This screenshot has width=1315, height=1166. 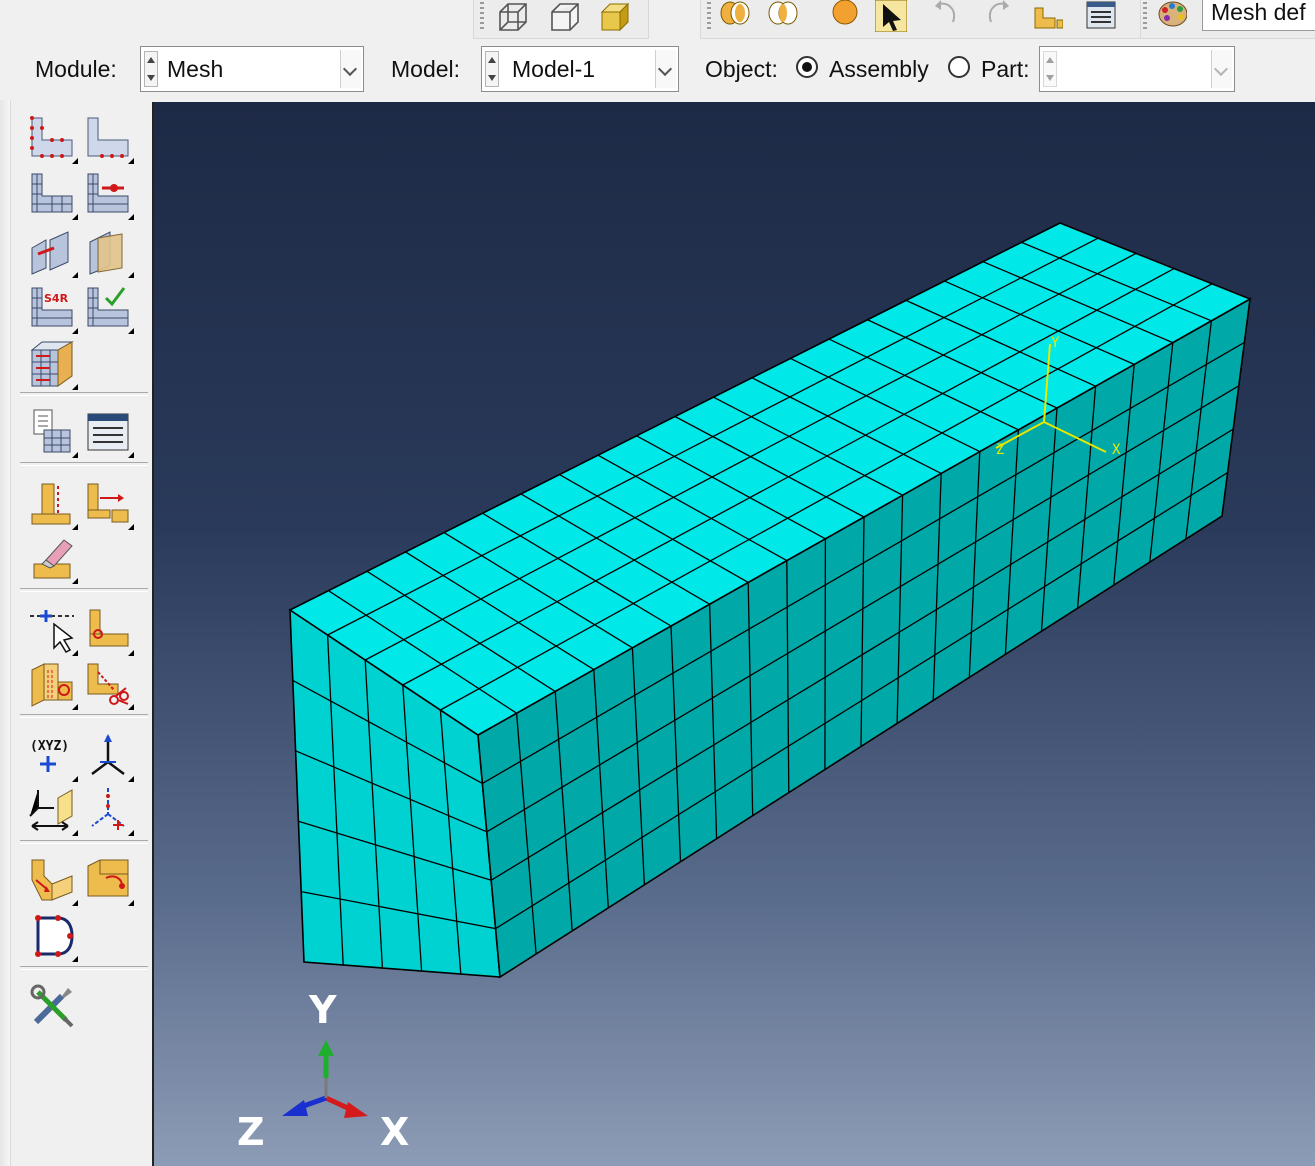 What do you see at coordinates (325, 1079) in the screenshot?
I see `view-triad` at bounding box center [325, 1079].